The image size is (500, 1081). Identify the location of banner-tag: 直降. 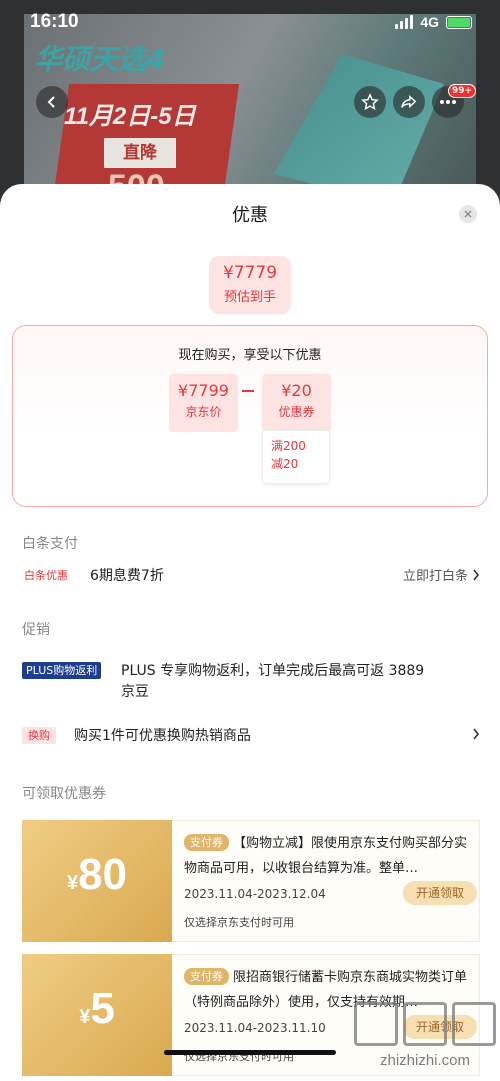
(140, 153).